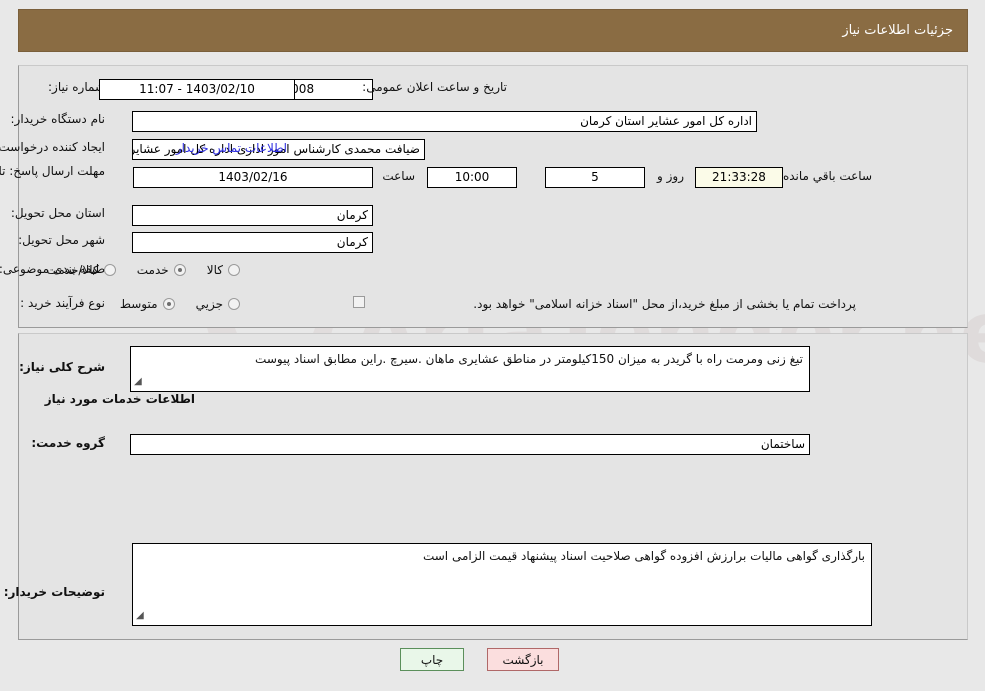 The height and width of the screenshot is (691, 985). What do you see at coordinates (739, 177) in the screenshot?
I see `countdown-field: 21:33:28` at bounding box center [739, 177].